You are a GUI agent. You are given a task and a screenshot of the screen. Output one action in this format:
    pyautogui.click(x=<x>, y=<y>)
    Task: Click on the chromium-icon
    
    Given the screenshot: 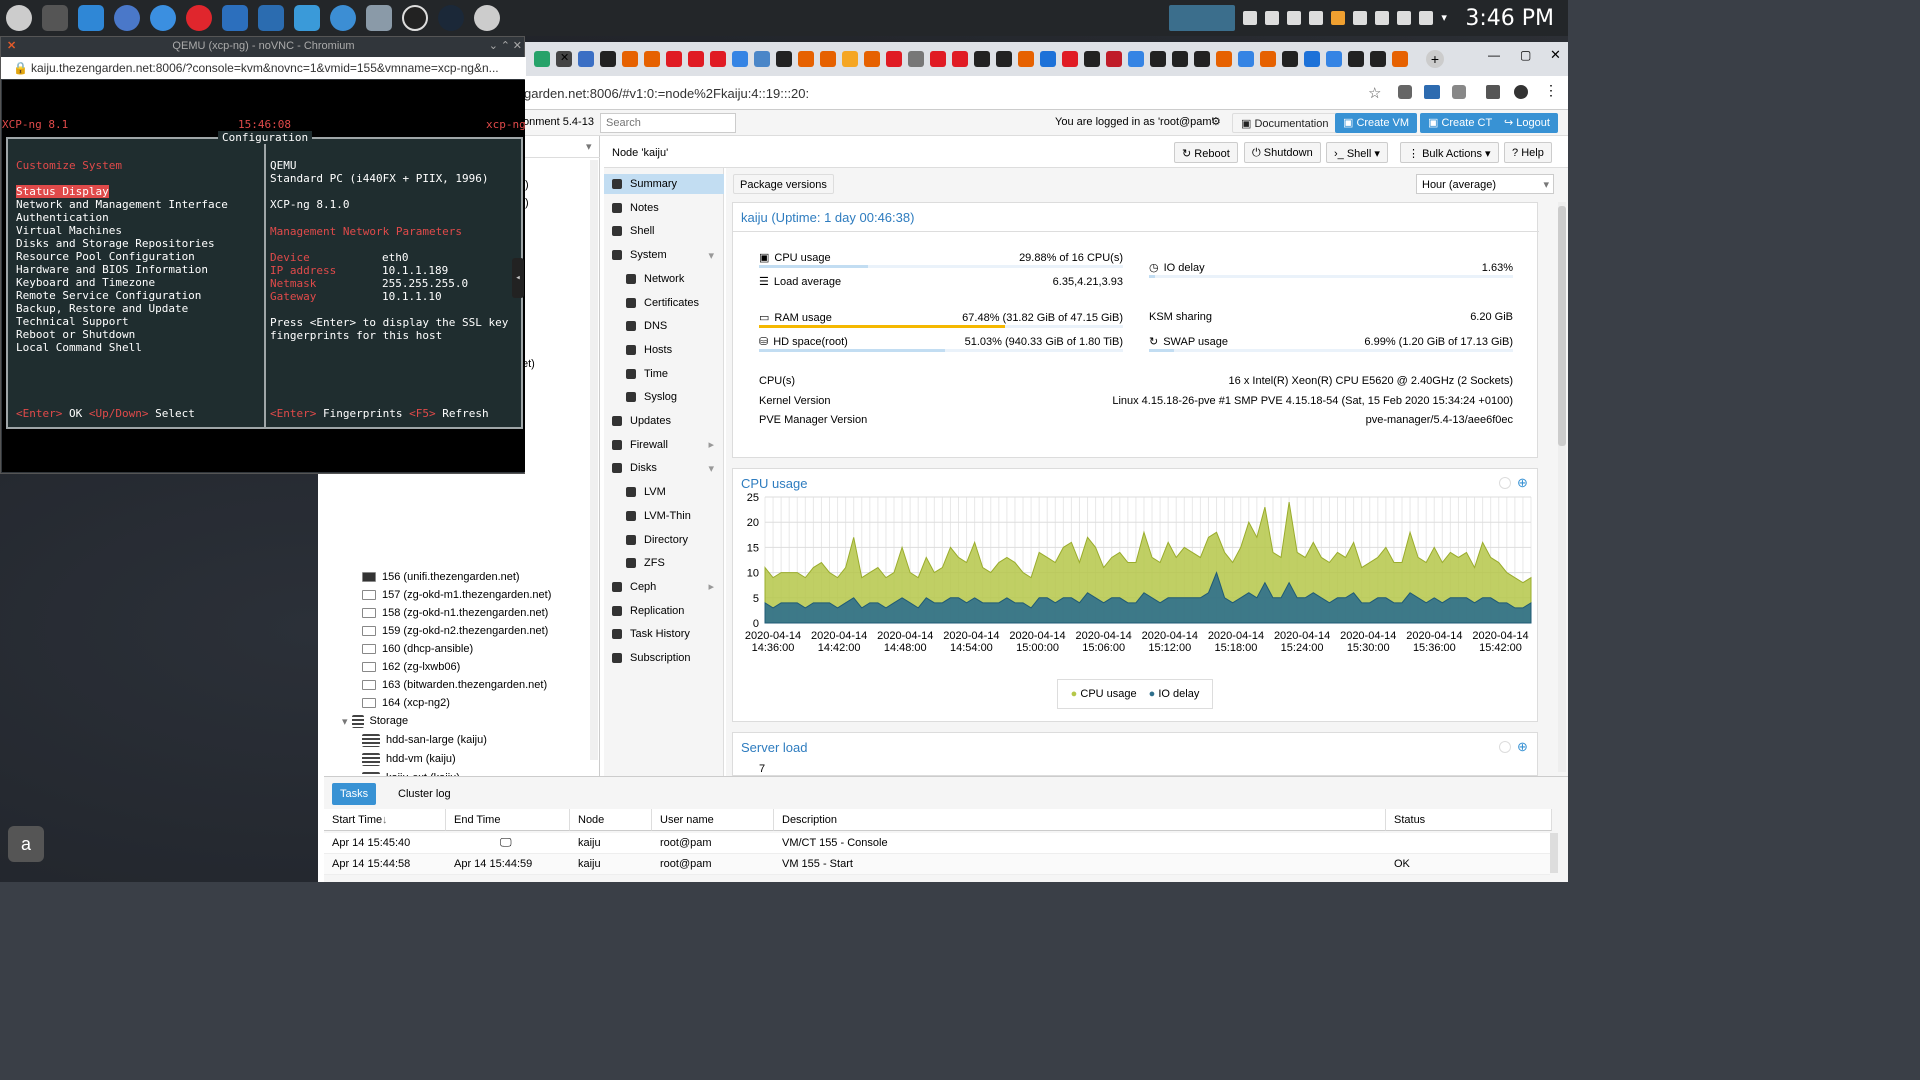 What is the action you would take?
    pyautogui.click(x=163, y=18)
    